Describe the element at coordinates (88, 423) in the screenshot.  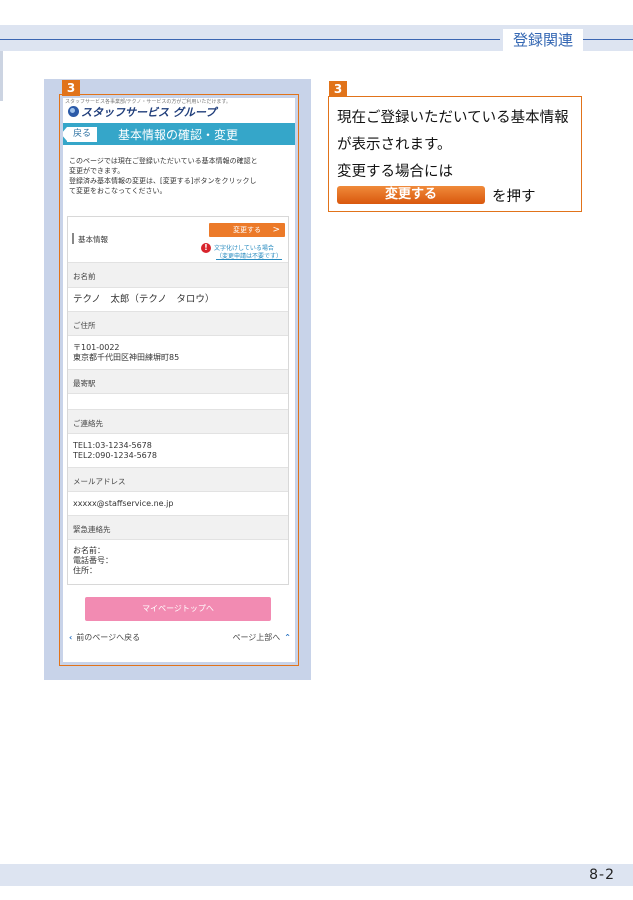
I see `field-label: ご連絡先` at that location.